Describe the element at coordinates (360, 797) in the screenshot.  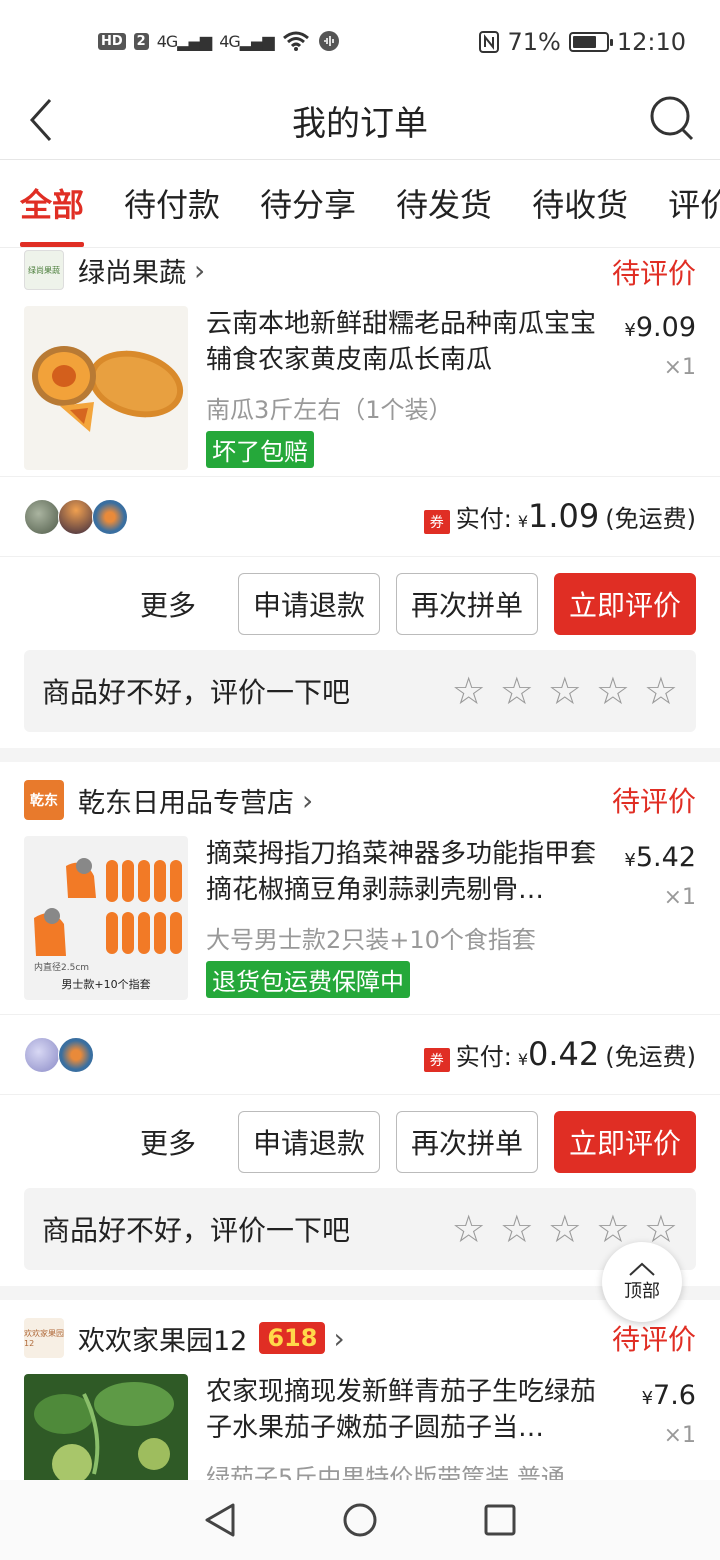
I see `shop-row: 乾东 乾东日用品专营店 › 待评价` at that location.